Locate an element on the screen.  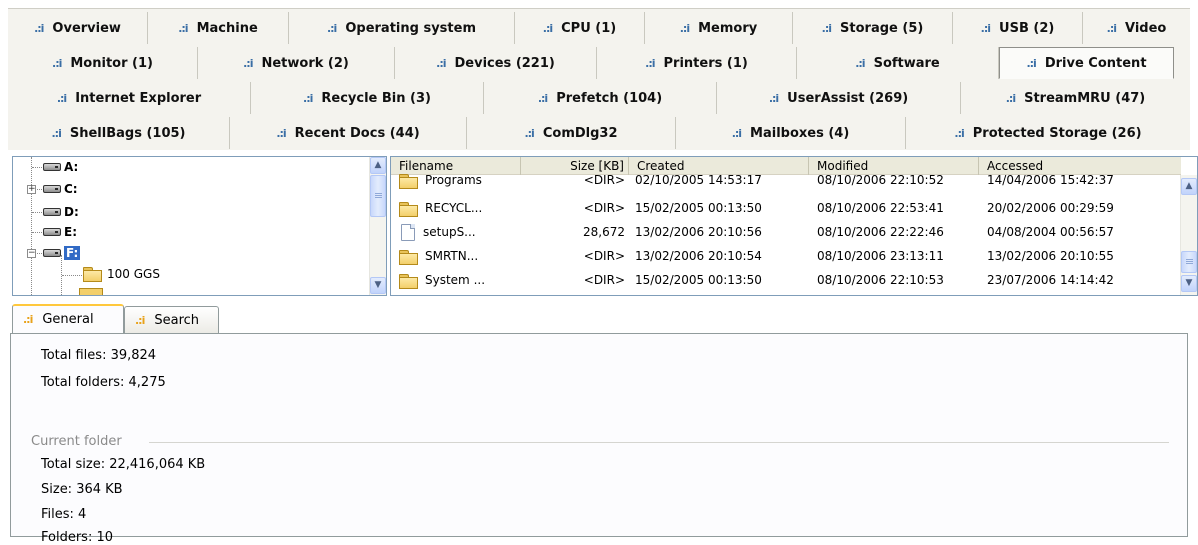
file-list-scrollbar: ▲ ▼ is located at coordinates (1188, 235).